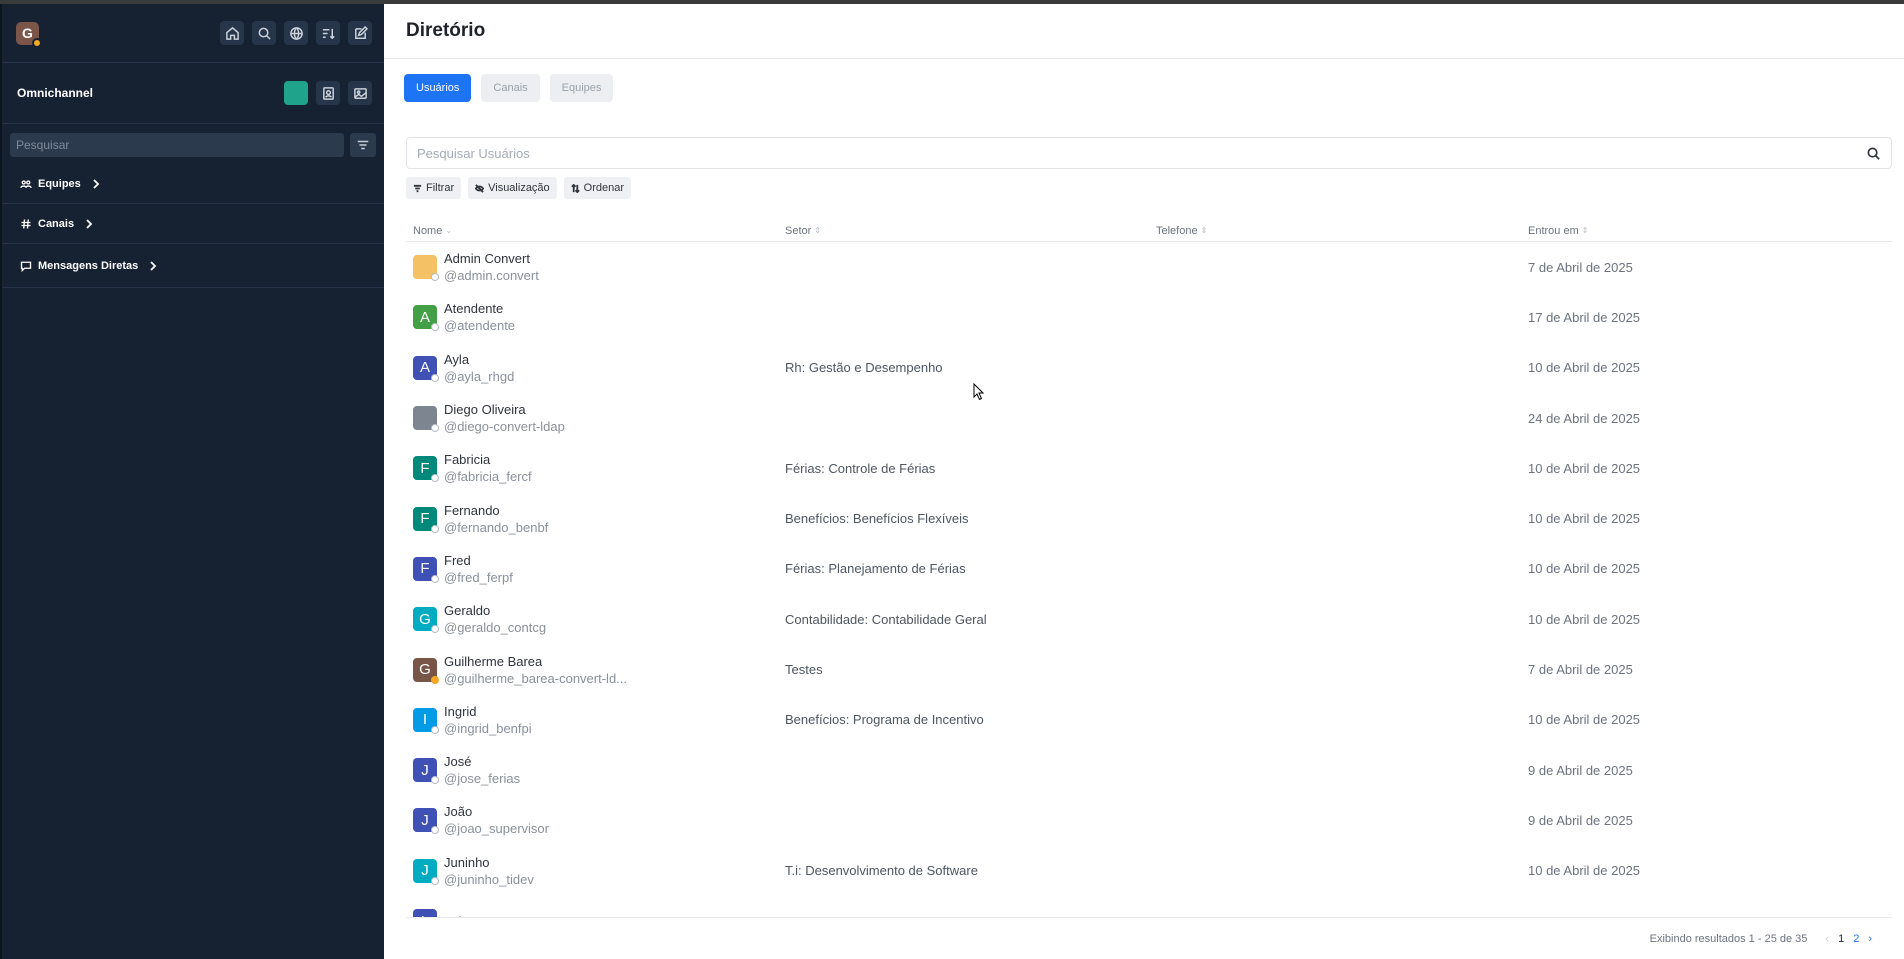 The width and height of the screenshot is (1904, 959). Describe the element at coordinates (592, 619) in the screenshot. I see `cell-name: G Geraldo @geraldo_contcg` at that location.